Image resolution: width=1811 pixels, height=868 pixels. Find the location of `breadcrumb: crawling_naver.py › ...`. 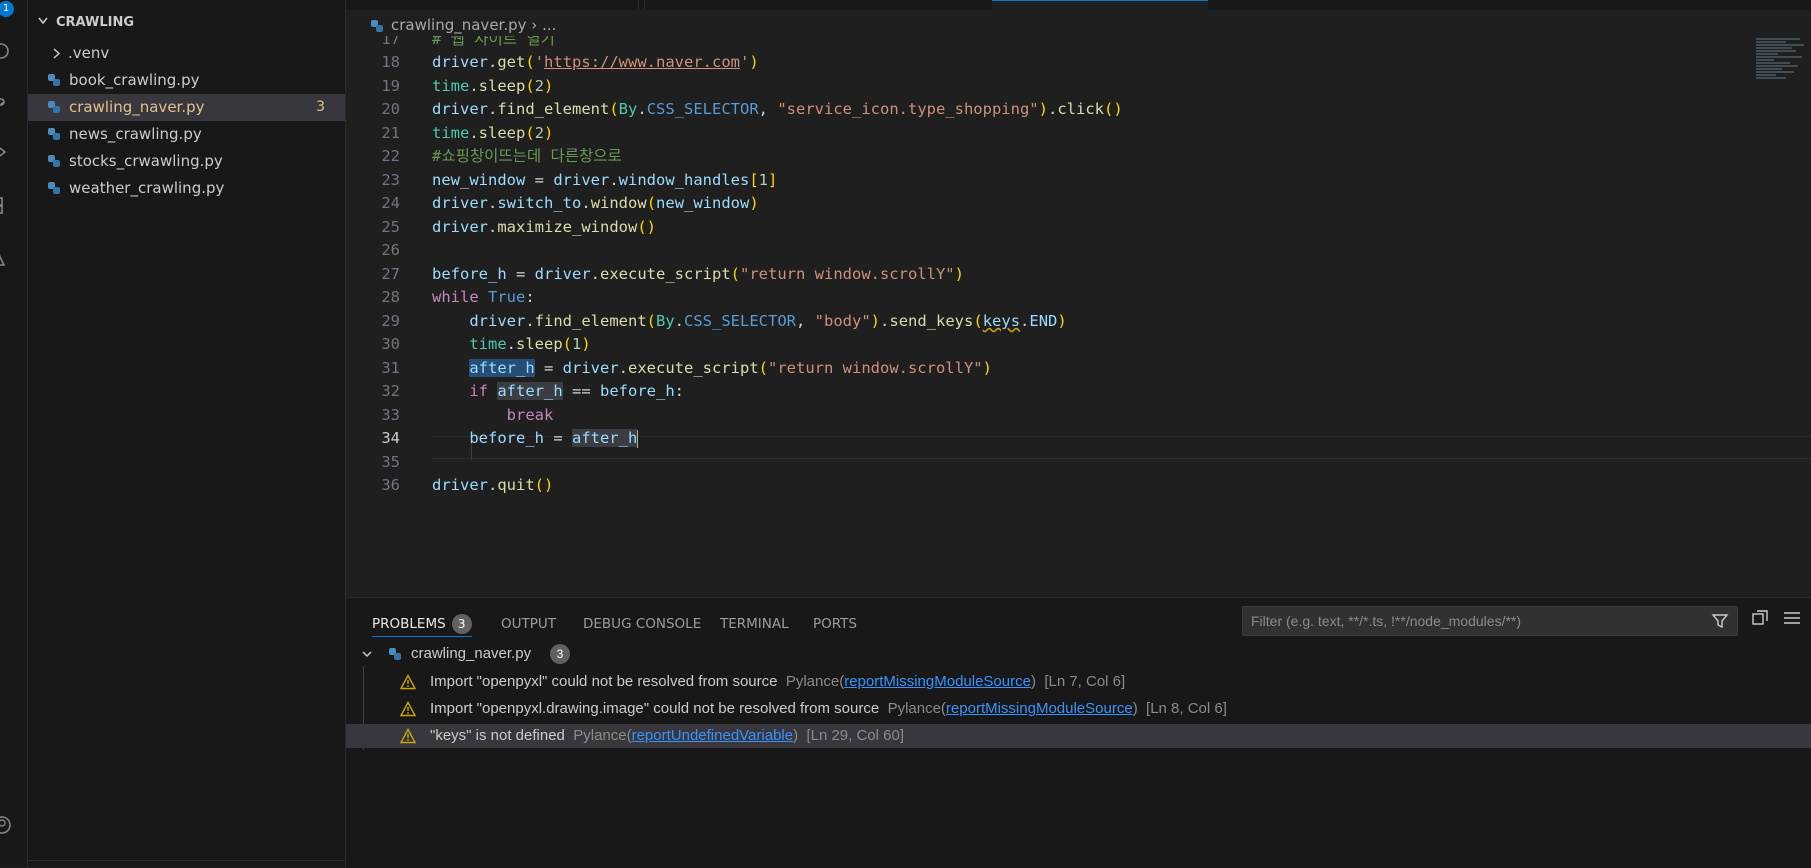

breadcrumb: crawling_naver.py › ... is located at coordinates (463, 25).